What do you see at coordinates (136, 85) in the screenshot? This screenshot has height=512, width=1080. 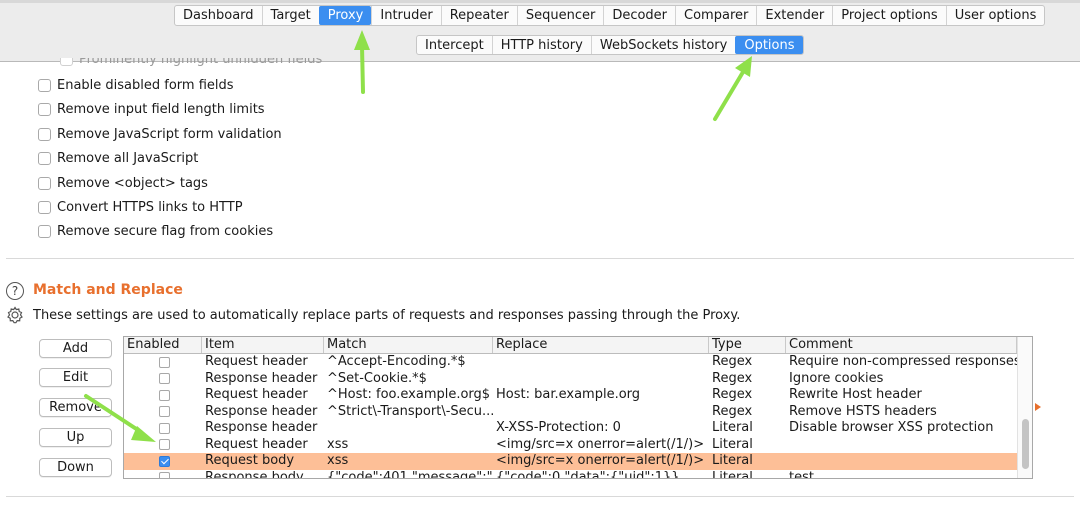 I see `option-enable-disabled-form-fields: Enable disabled form fields` at bounding box center [136, 85].